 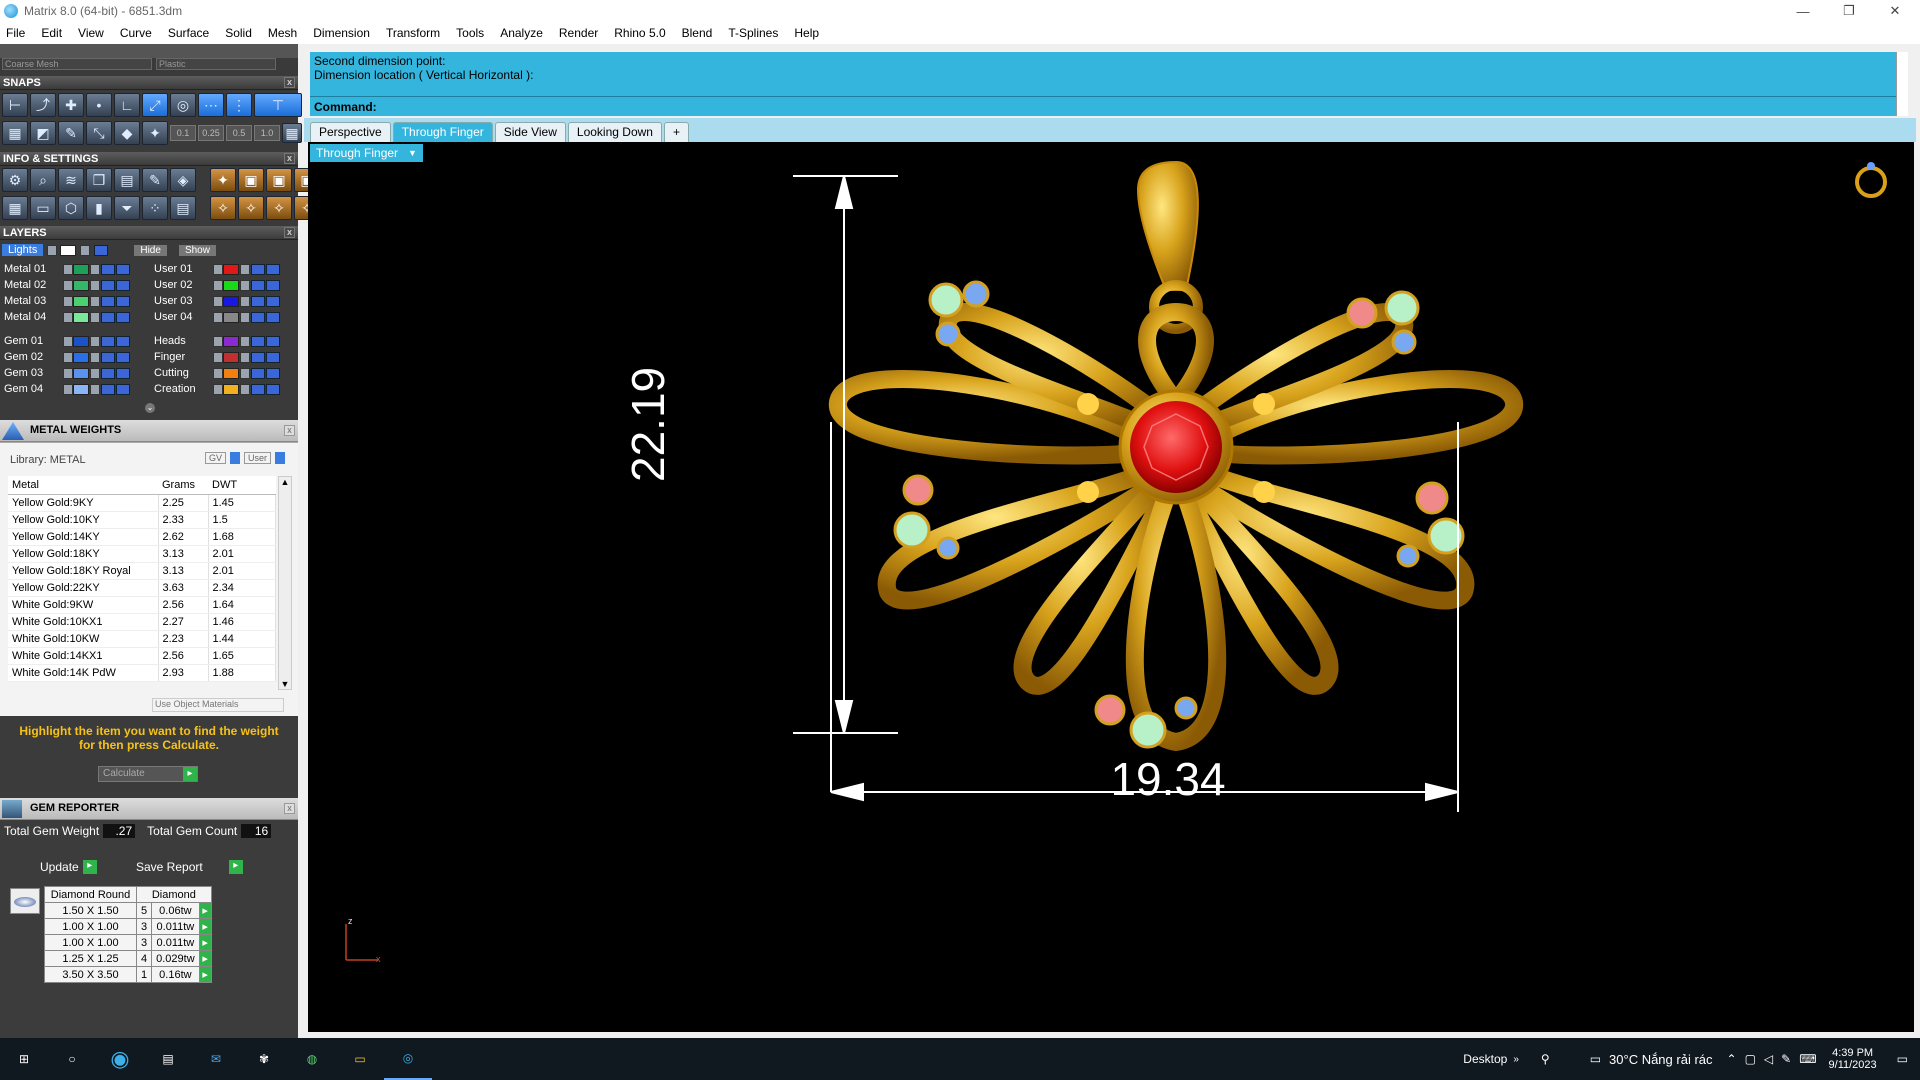 What do you see at coordinates (142, 503) in the screenshot?
I see `table-row: Yellow Gold:9KY 2.25 1.45` at bounding box center [142, 503].